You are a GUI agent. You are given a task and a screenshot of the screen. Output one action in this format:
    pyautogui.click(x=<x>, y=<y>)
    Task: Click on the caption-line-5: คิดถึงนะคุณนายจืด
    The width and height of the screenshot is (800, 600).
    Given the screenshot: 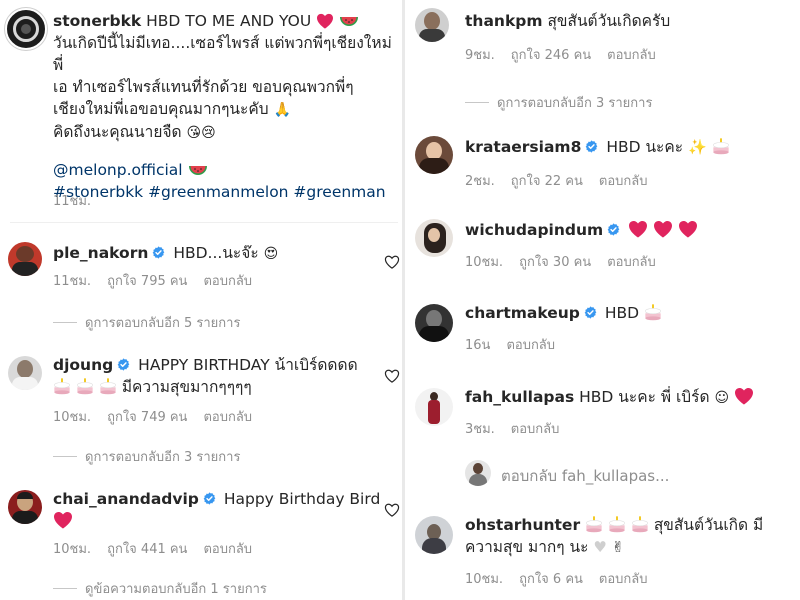 What is the action you would take?
    pyautogui.click(x=117, y=132)
    